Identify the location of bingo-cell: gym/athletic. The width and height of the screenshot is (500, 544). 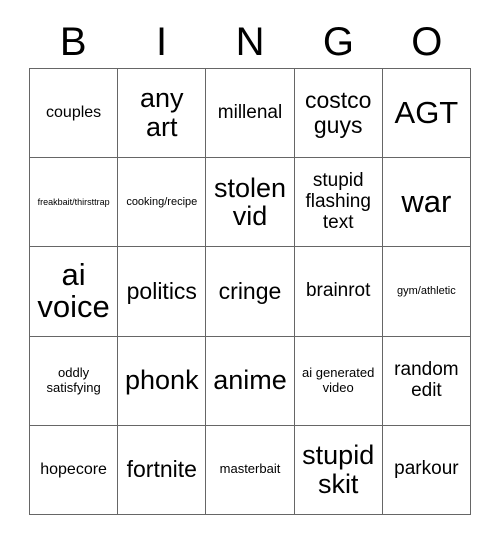
(426, 292).